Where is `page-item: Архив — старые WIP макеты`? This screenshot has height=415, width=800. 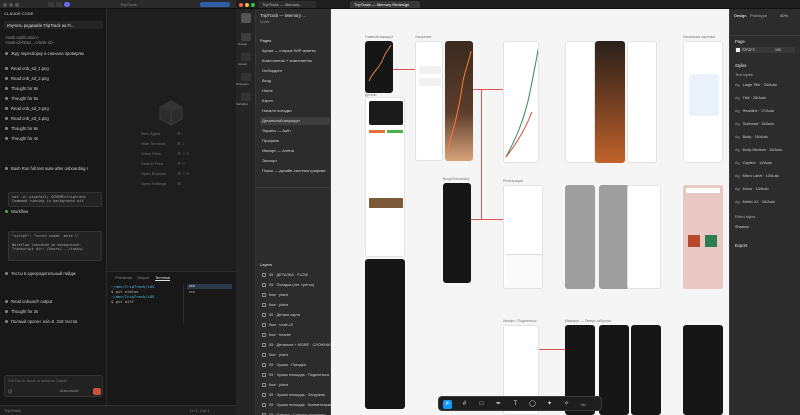
page-item: Архив — старые WIP макеты is located at coordinates (295, 51).